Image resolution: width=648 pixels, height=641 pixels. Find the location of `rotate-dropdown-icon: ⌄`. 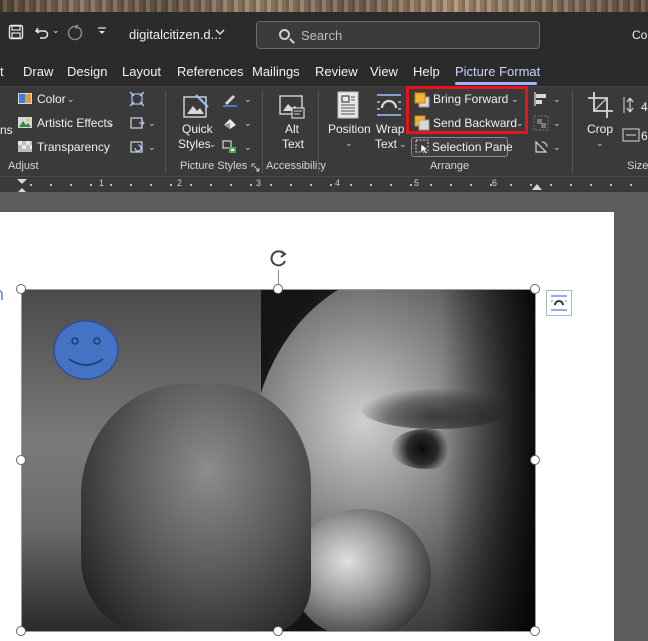

rotate-dropdown-icon: ⌄ is located at coordinates (557, 147).